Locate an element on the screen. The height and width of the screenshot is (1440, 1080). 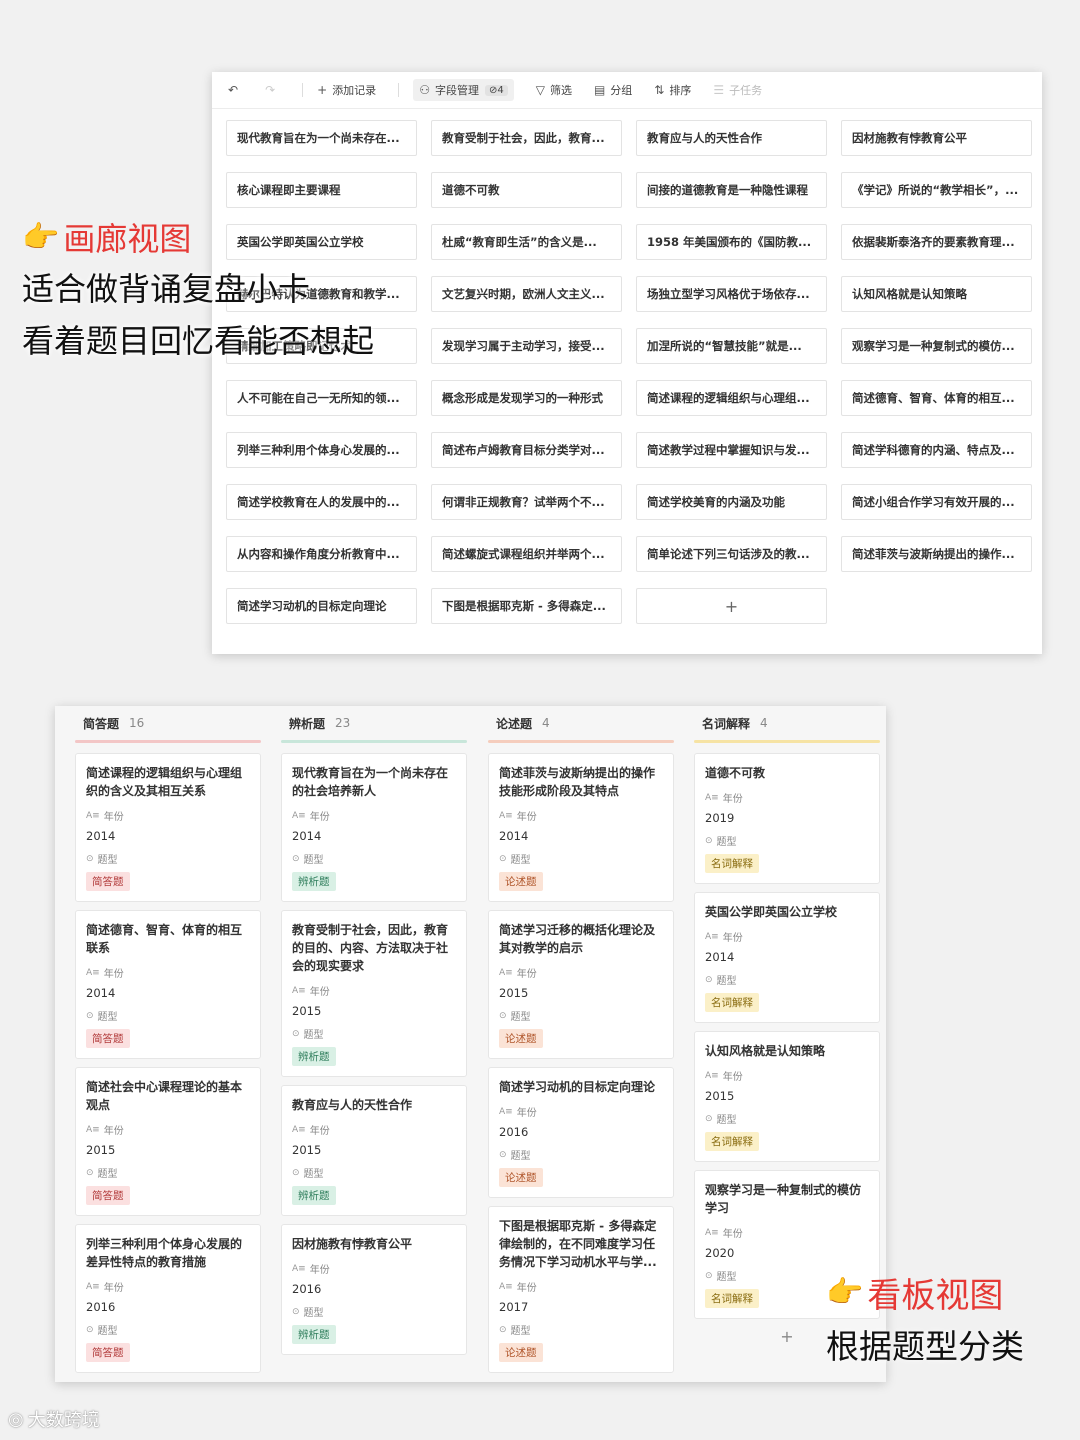
kanban-card: 英国公学即英国公立学校 A≡ 年份 2014 ⊙ 题型 名词解释 is located at coordinates (787, 957).